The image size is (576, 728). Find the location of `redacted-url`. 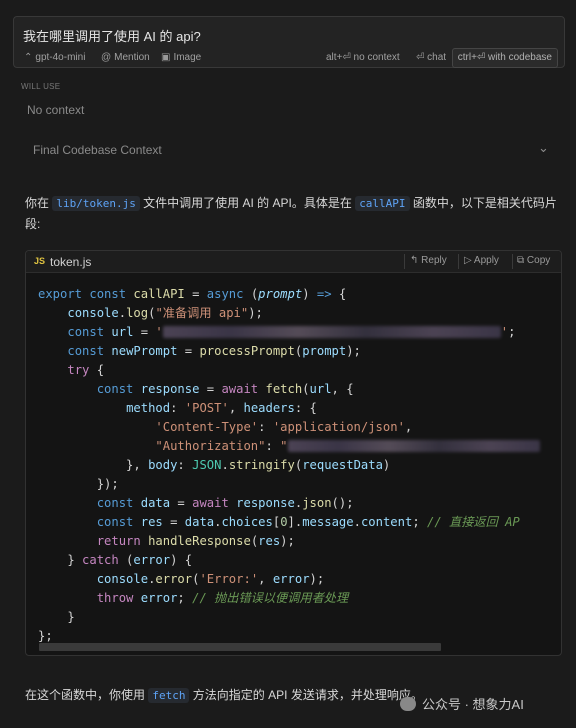

redacted-url is located at coordinates (331, 332).